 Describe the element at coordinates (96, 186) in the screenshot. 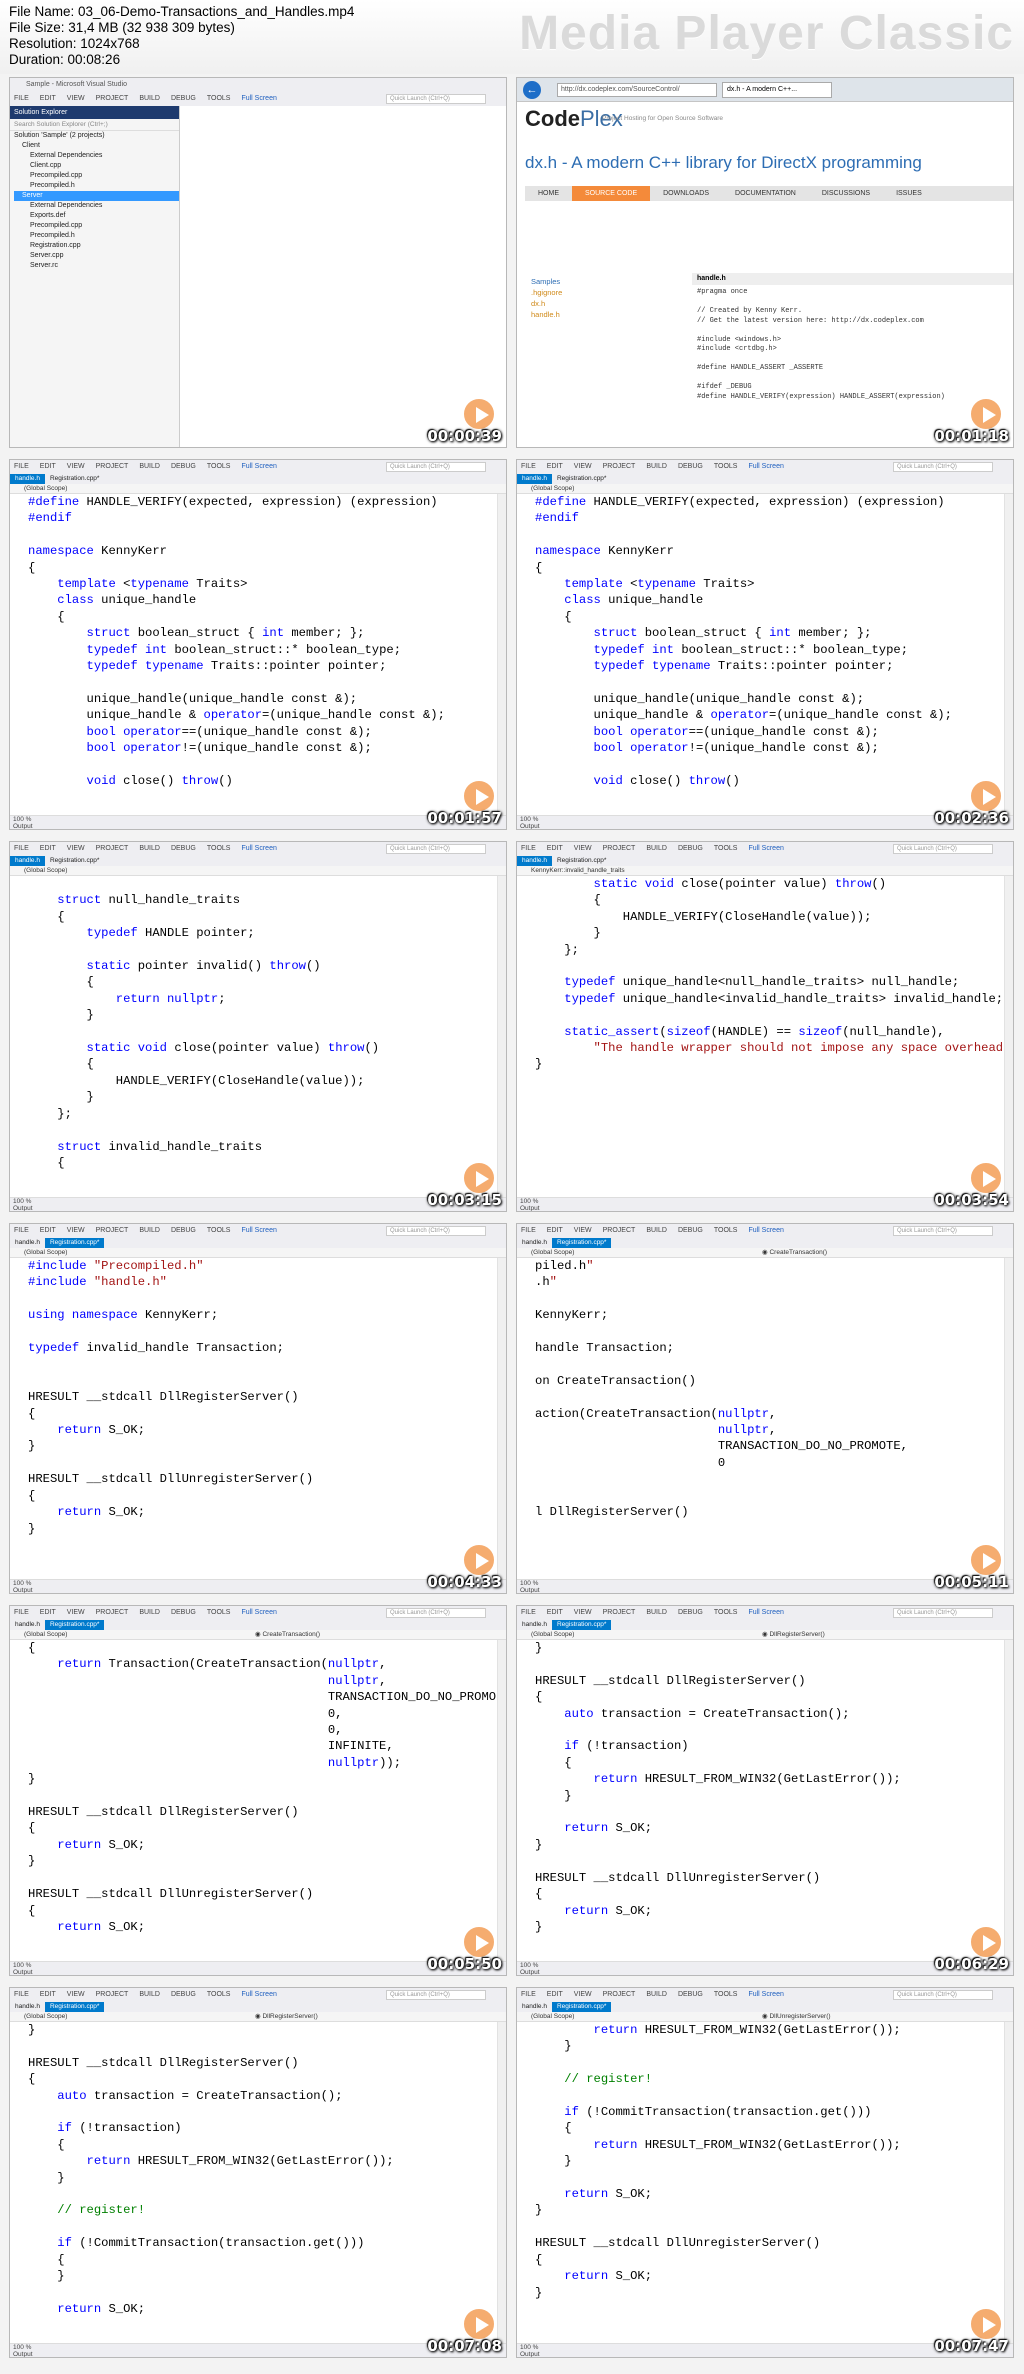

I see `tree-item: Precompiled.h` at that location.